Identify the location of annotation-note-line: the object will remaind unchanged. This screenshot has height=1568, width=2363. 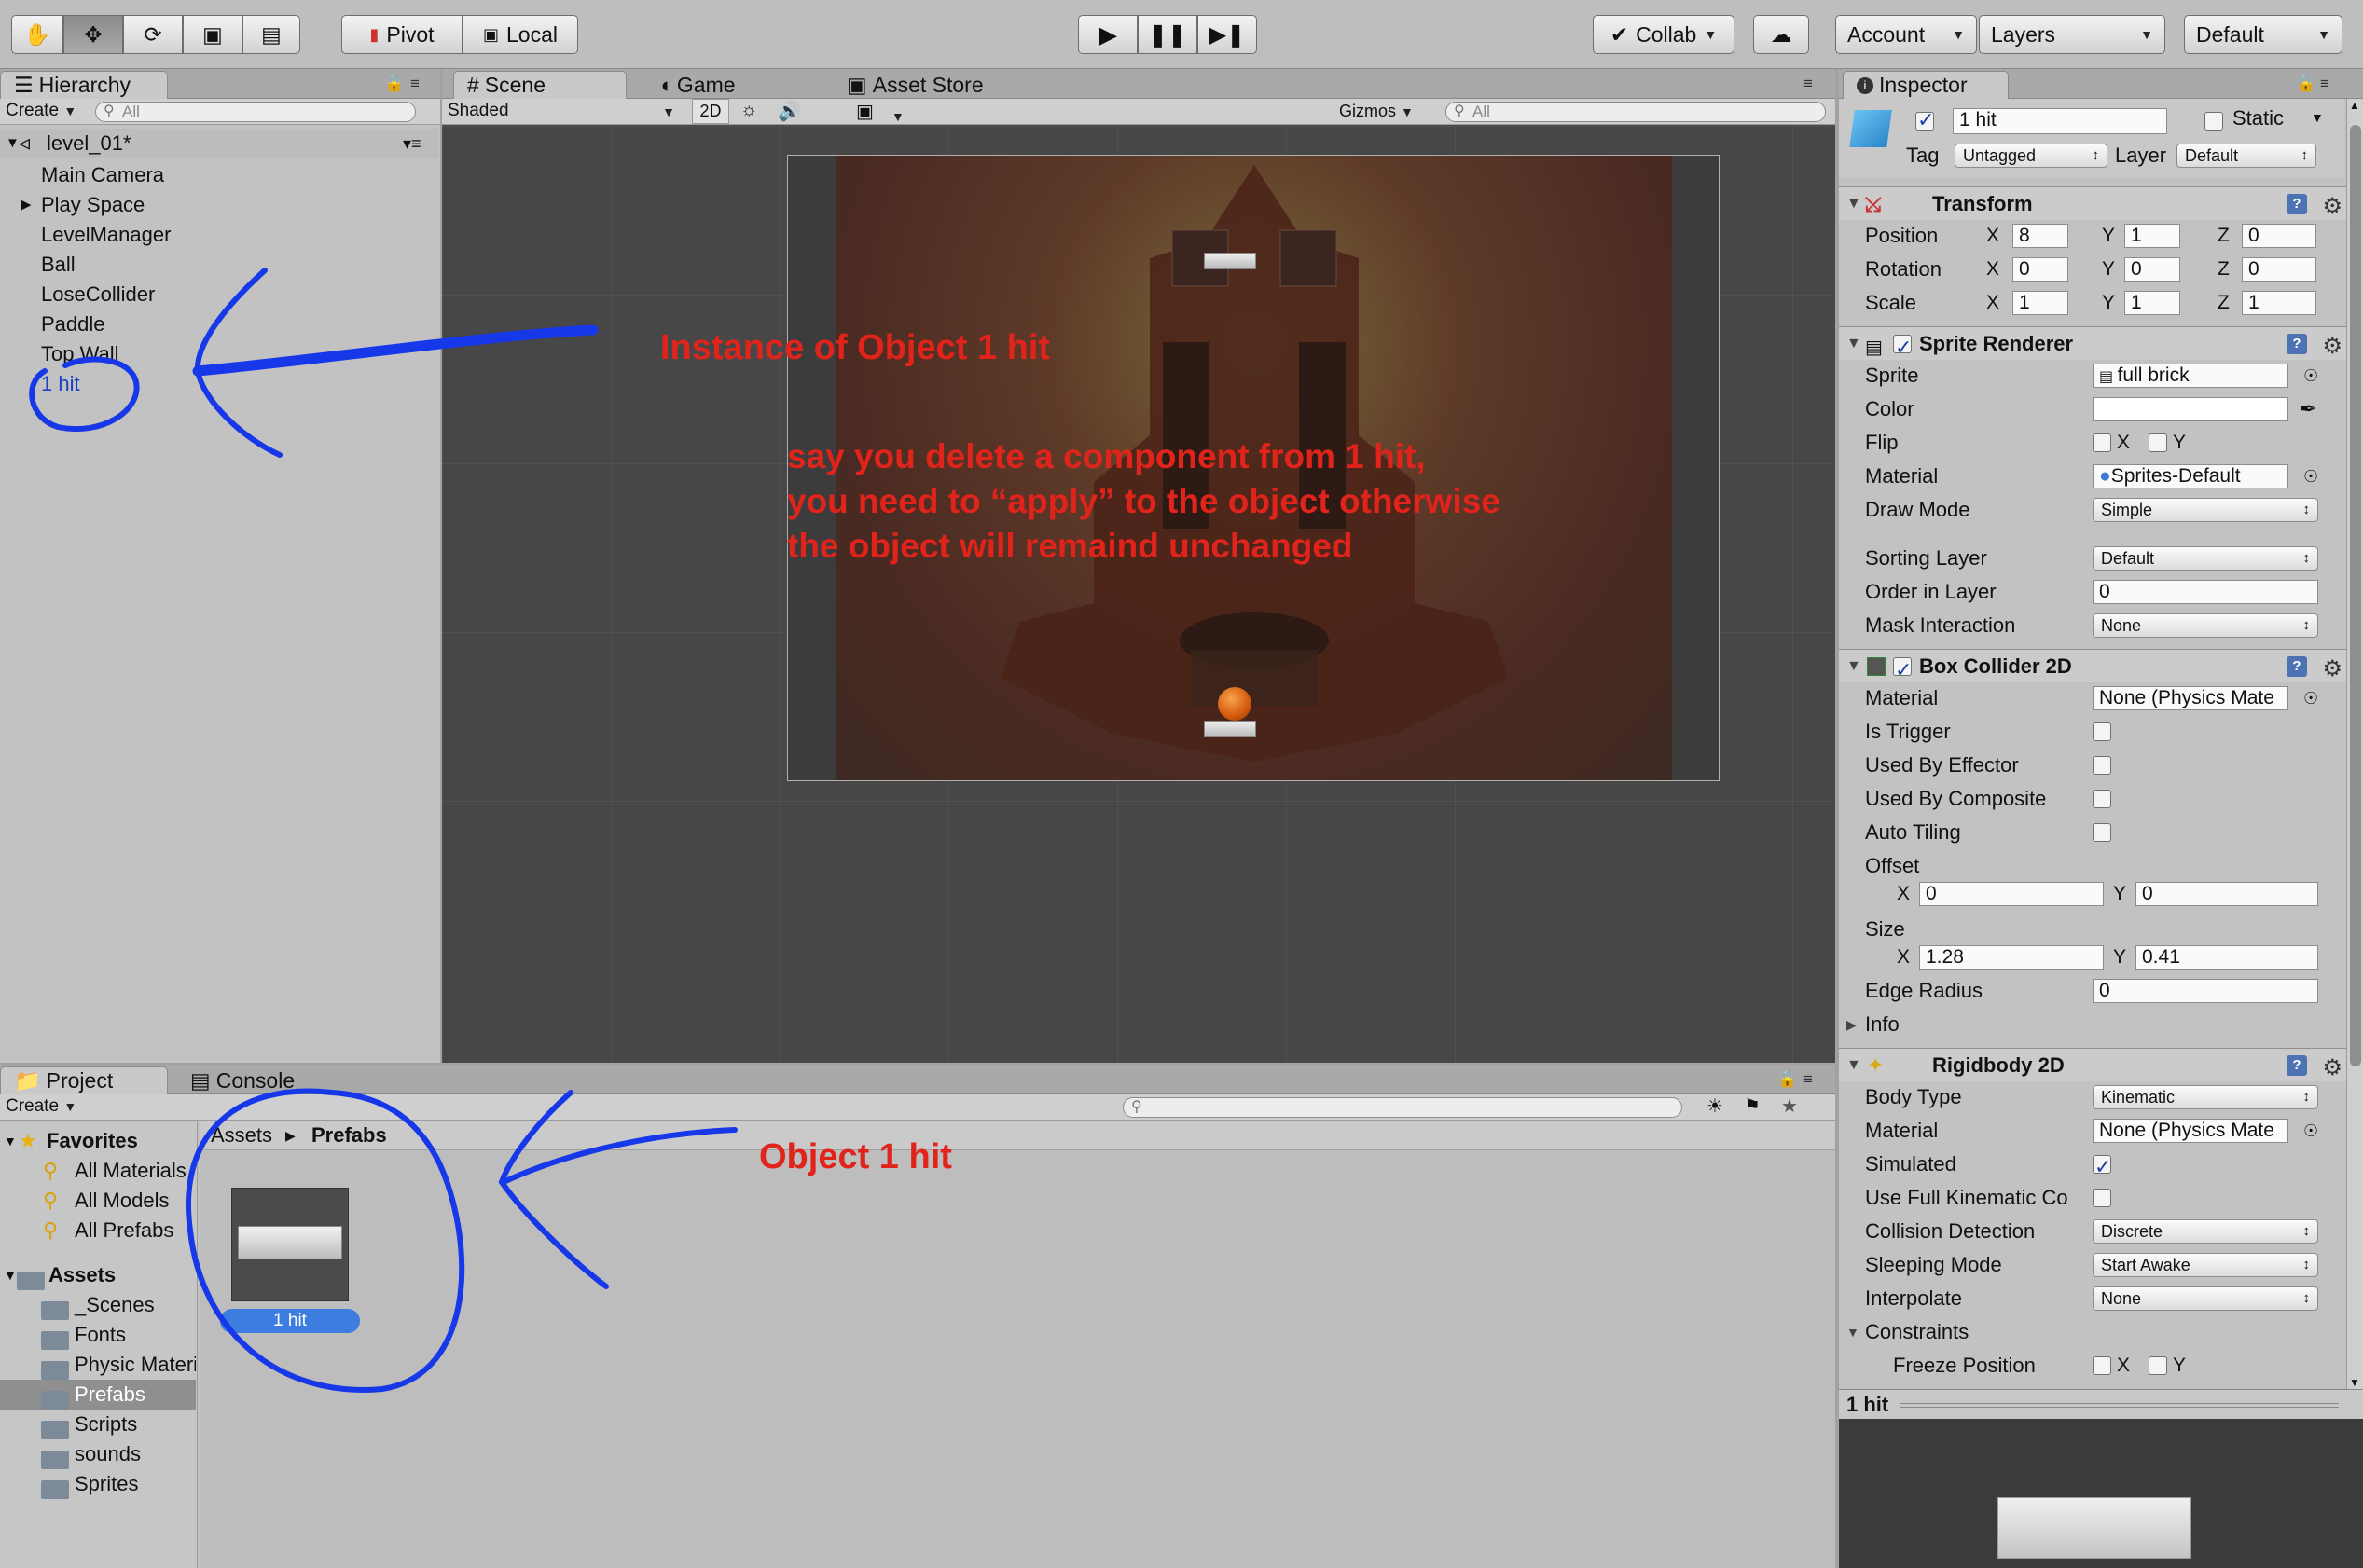
(1070, 546).